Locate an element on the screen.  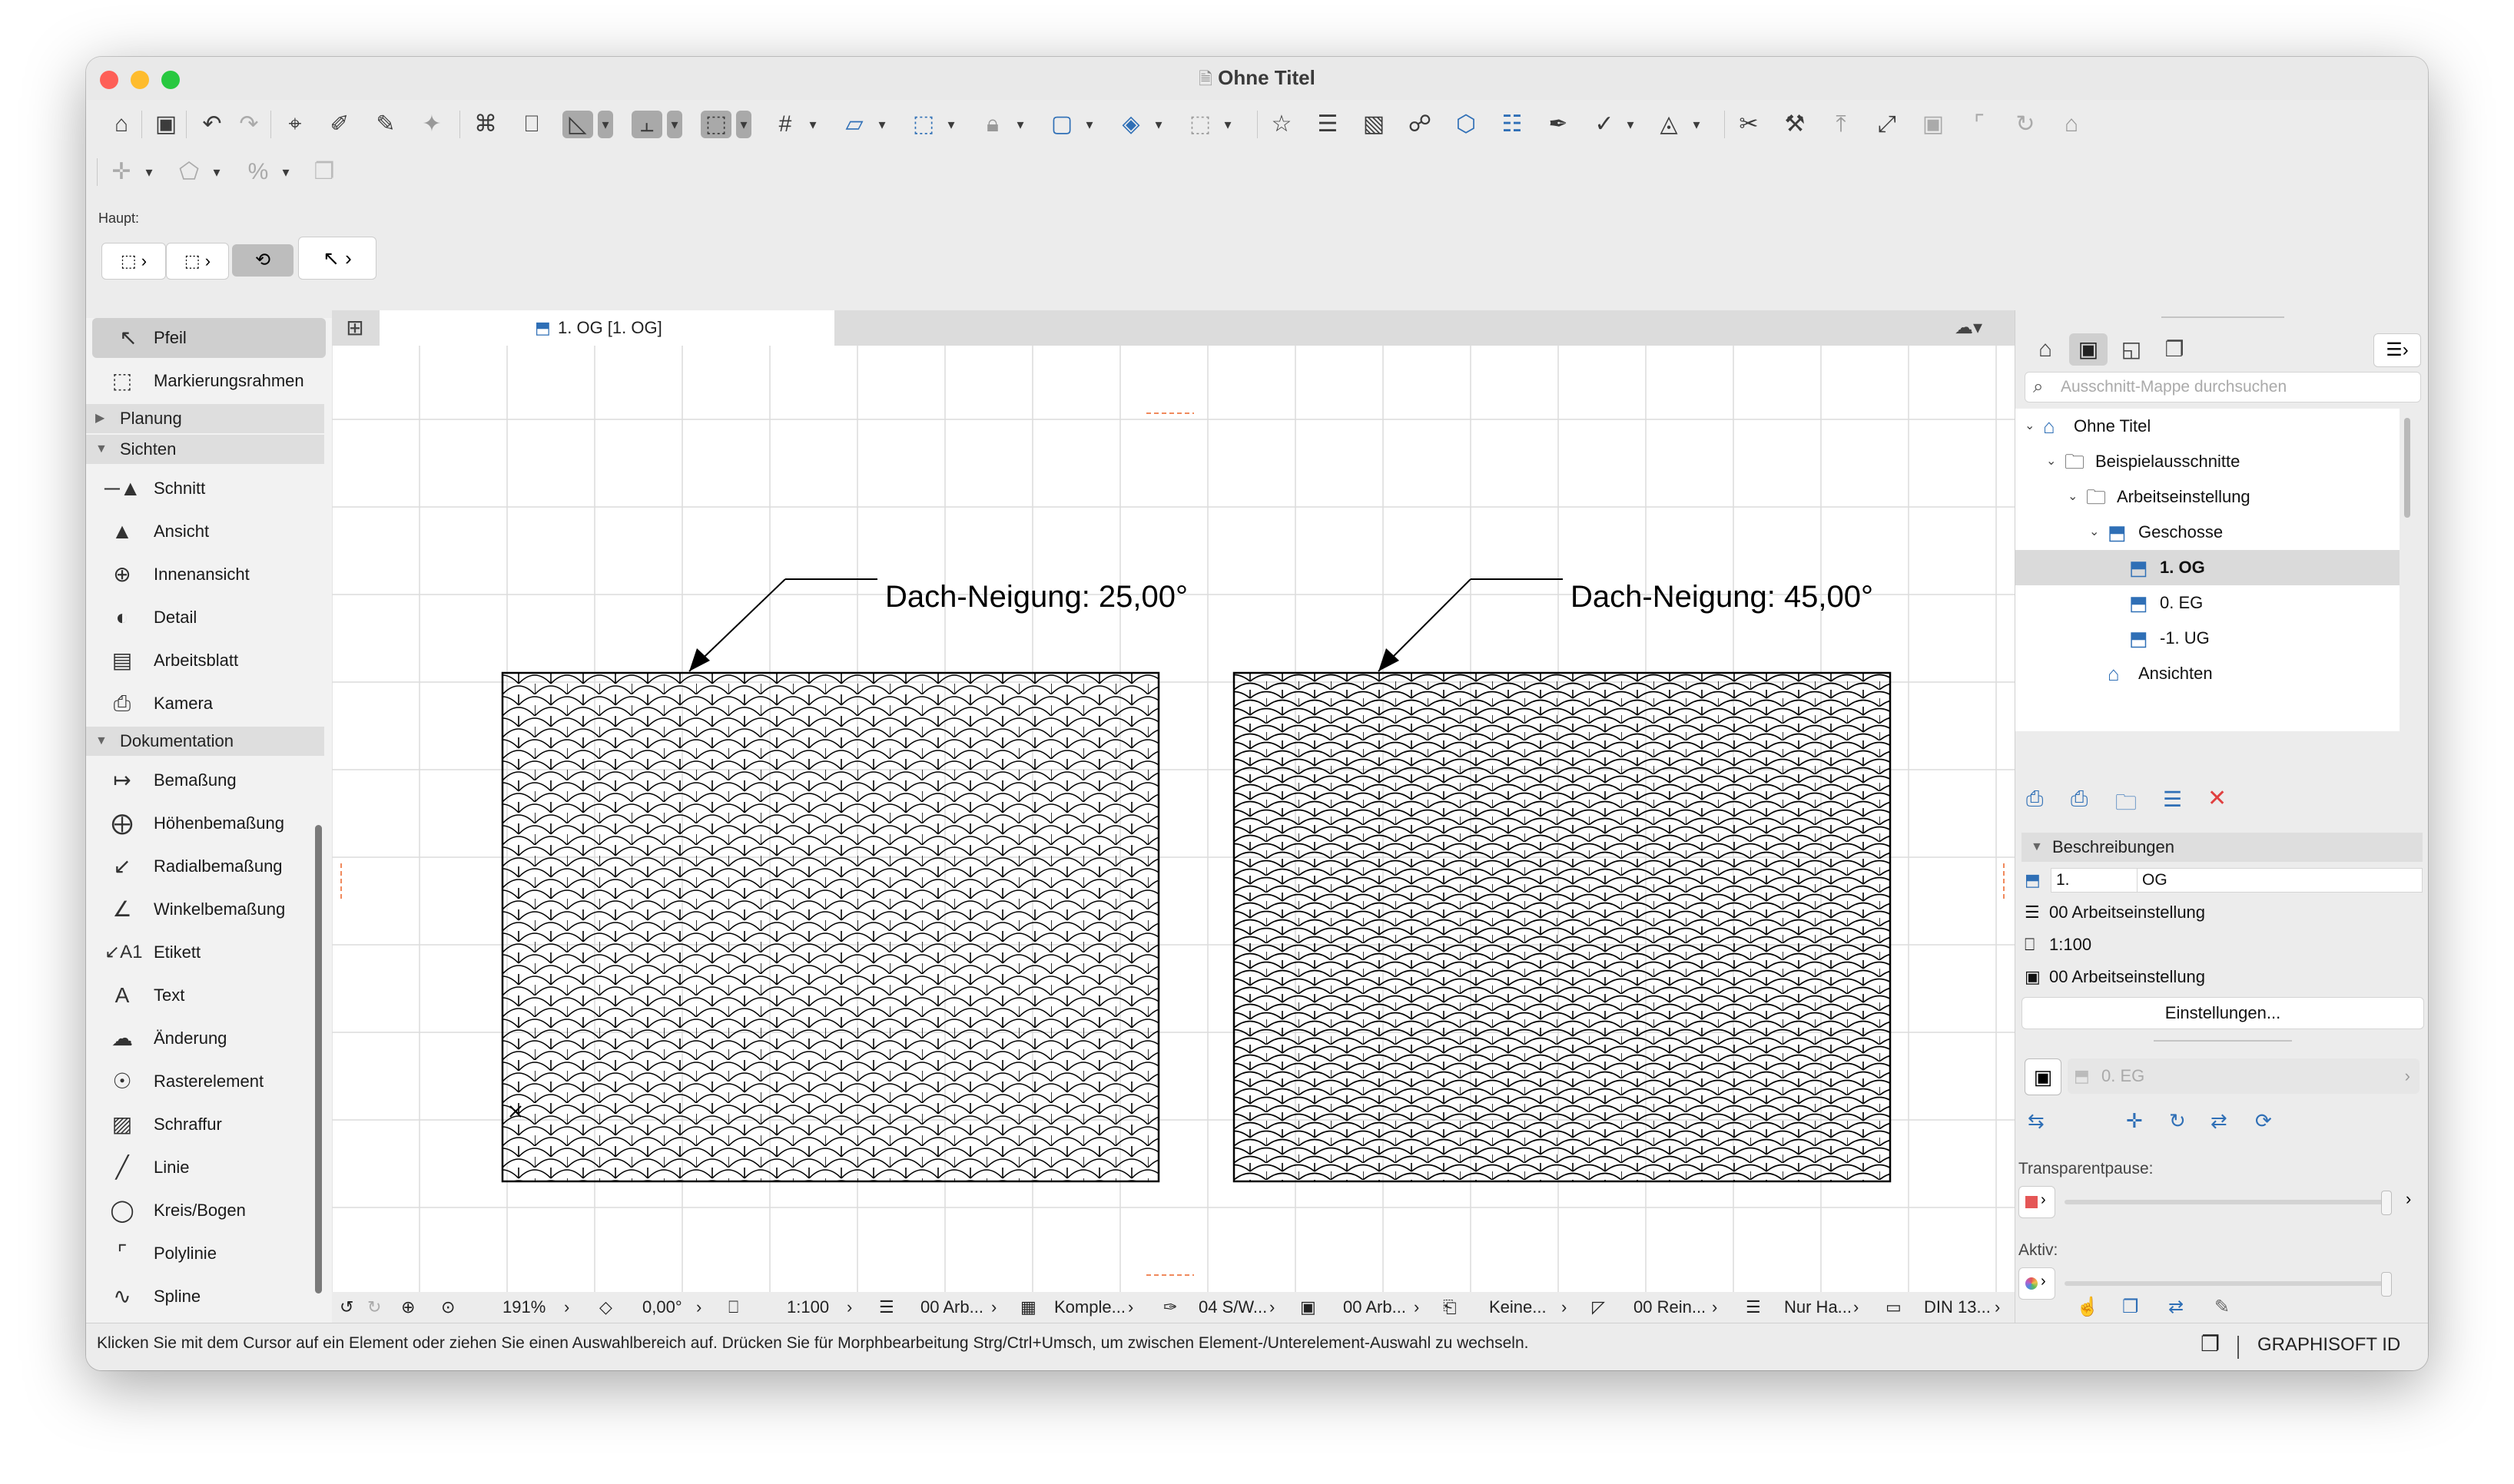
scale-value: 1:100 is located at coordinates (808, 1307).